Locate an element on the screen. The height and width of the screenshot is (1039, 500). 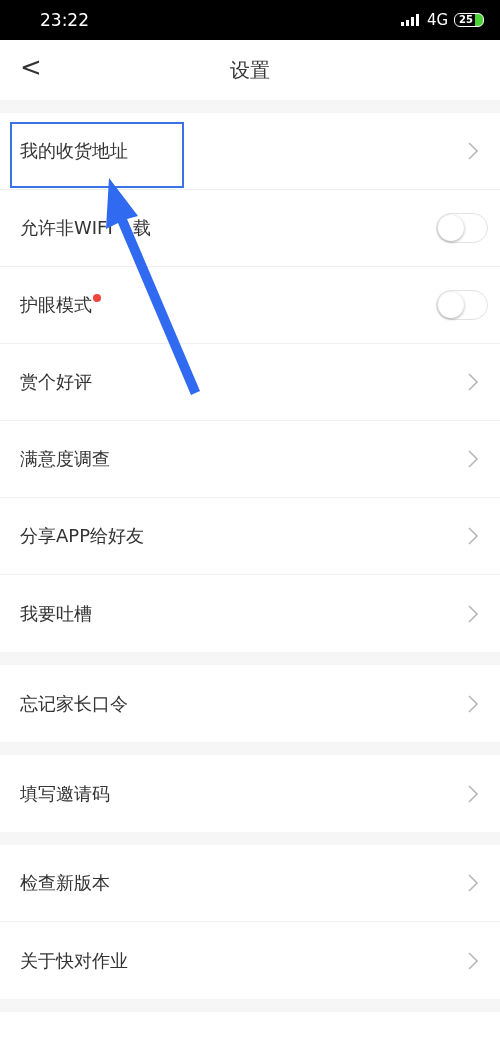
row-label: 我要吐槽 is located at coordinates (56, 613).